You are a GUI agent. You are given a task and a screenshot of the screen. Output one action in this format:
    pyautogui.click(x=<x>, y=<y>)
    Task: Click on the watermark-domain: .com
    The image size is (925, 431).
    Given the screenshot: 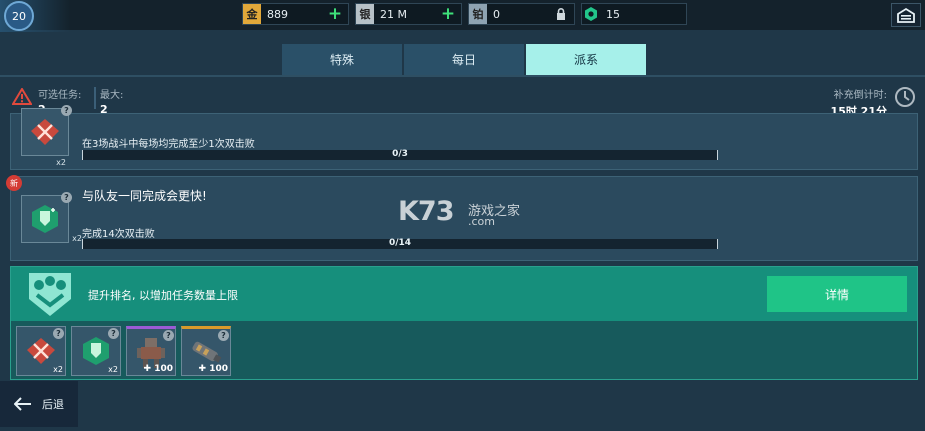 What is the action you would take?
    pyautogui.click(x=481, y=221)
    